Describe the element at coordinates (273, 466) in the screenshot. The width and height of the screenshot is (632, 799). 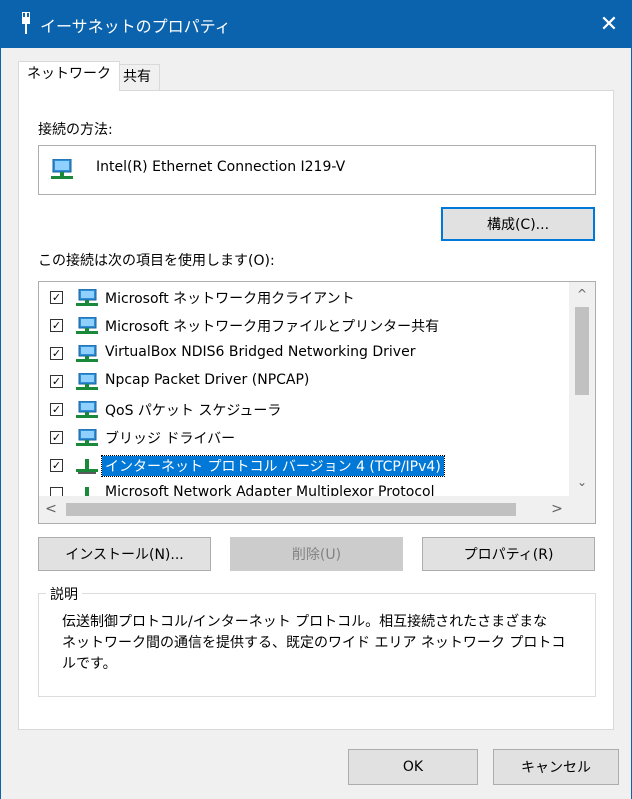
I see `item-label: インターネット プロトコル バージョン 4 (TCP/IPv4)` at that location.